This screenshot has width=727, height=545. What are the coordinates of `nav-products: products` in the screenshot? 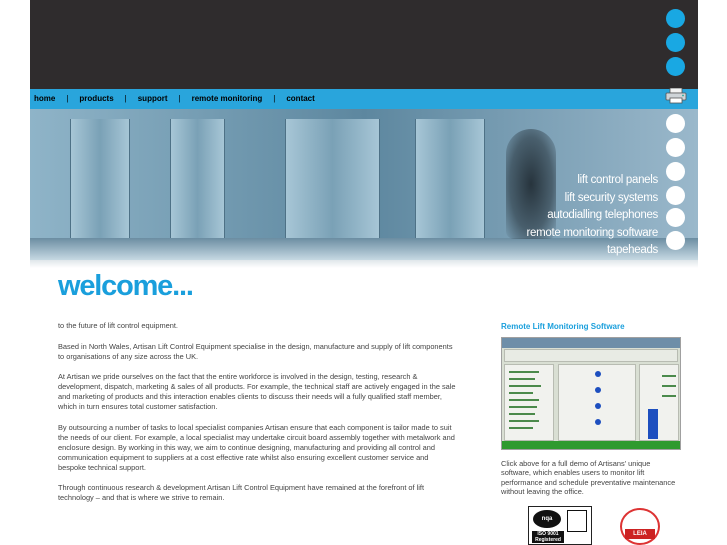 It's located at (96, 98).